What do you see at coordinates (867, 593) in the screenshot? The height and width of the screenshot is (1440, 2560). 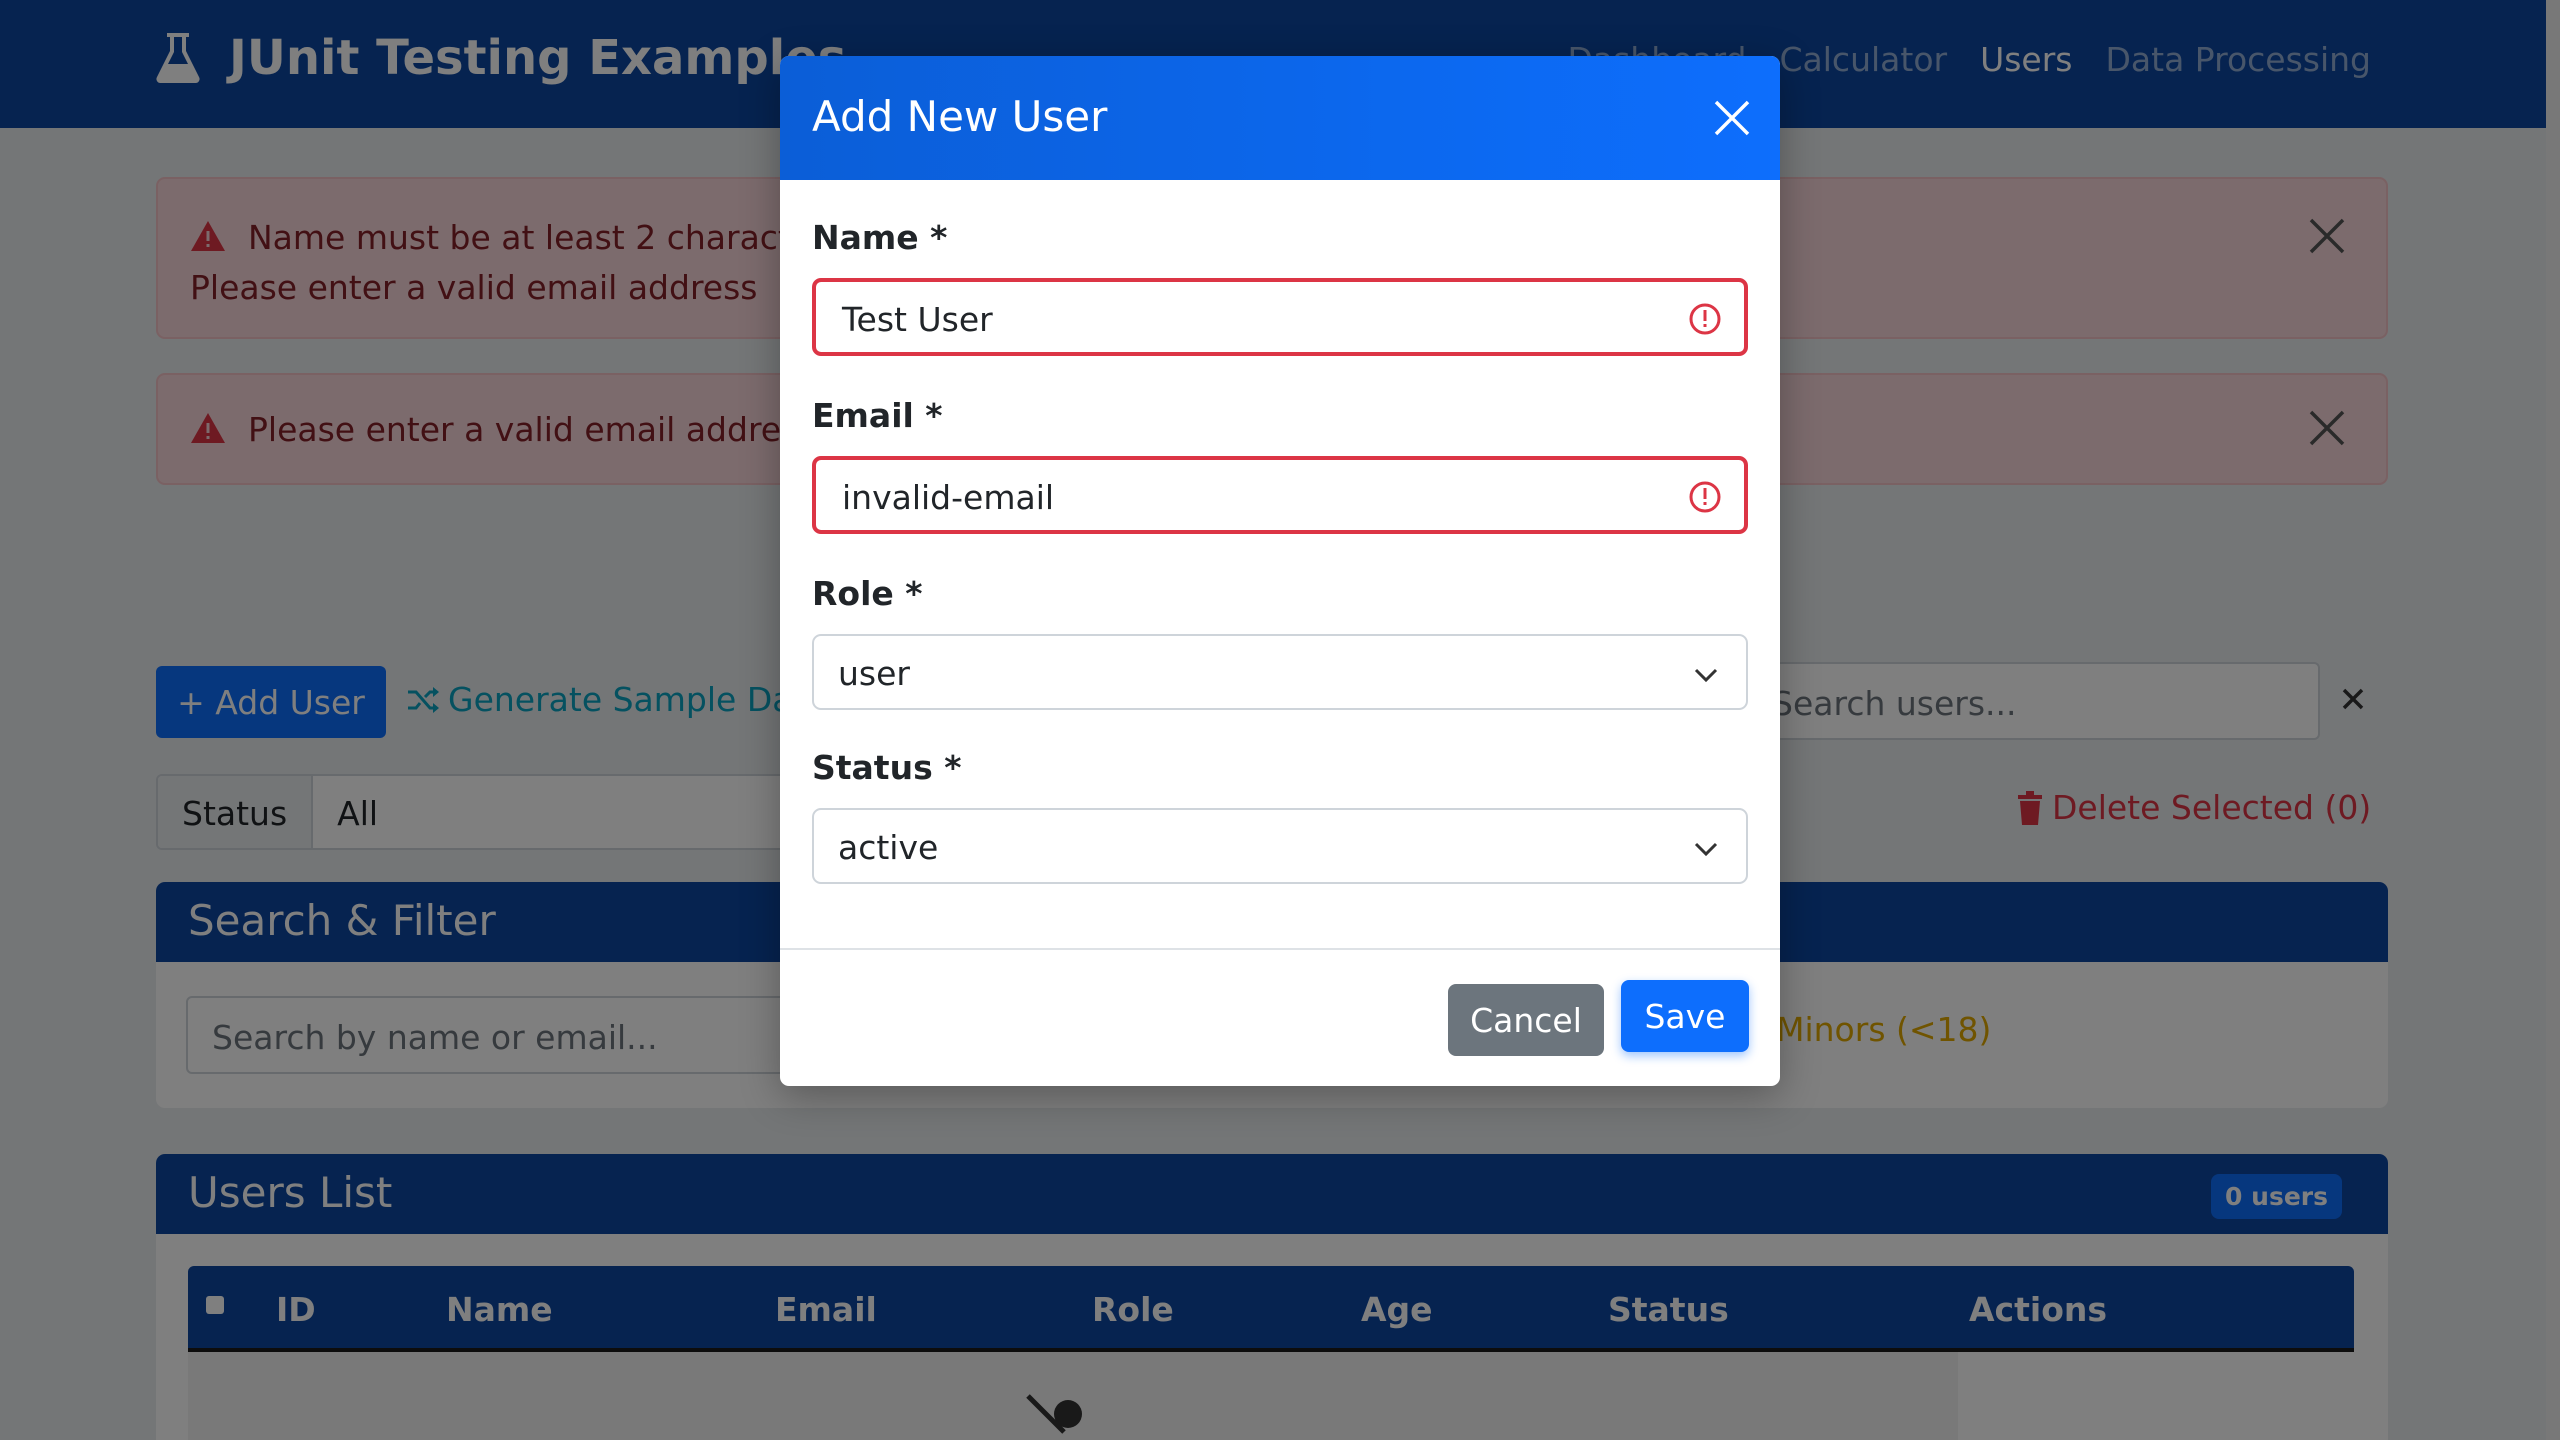 I see `role-label: Role *` at bounding box center [867, 593].